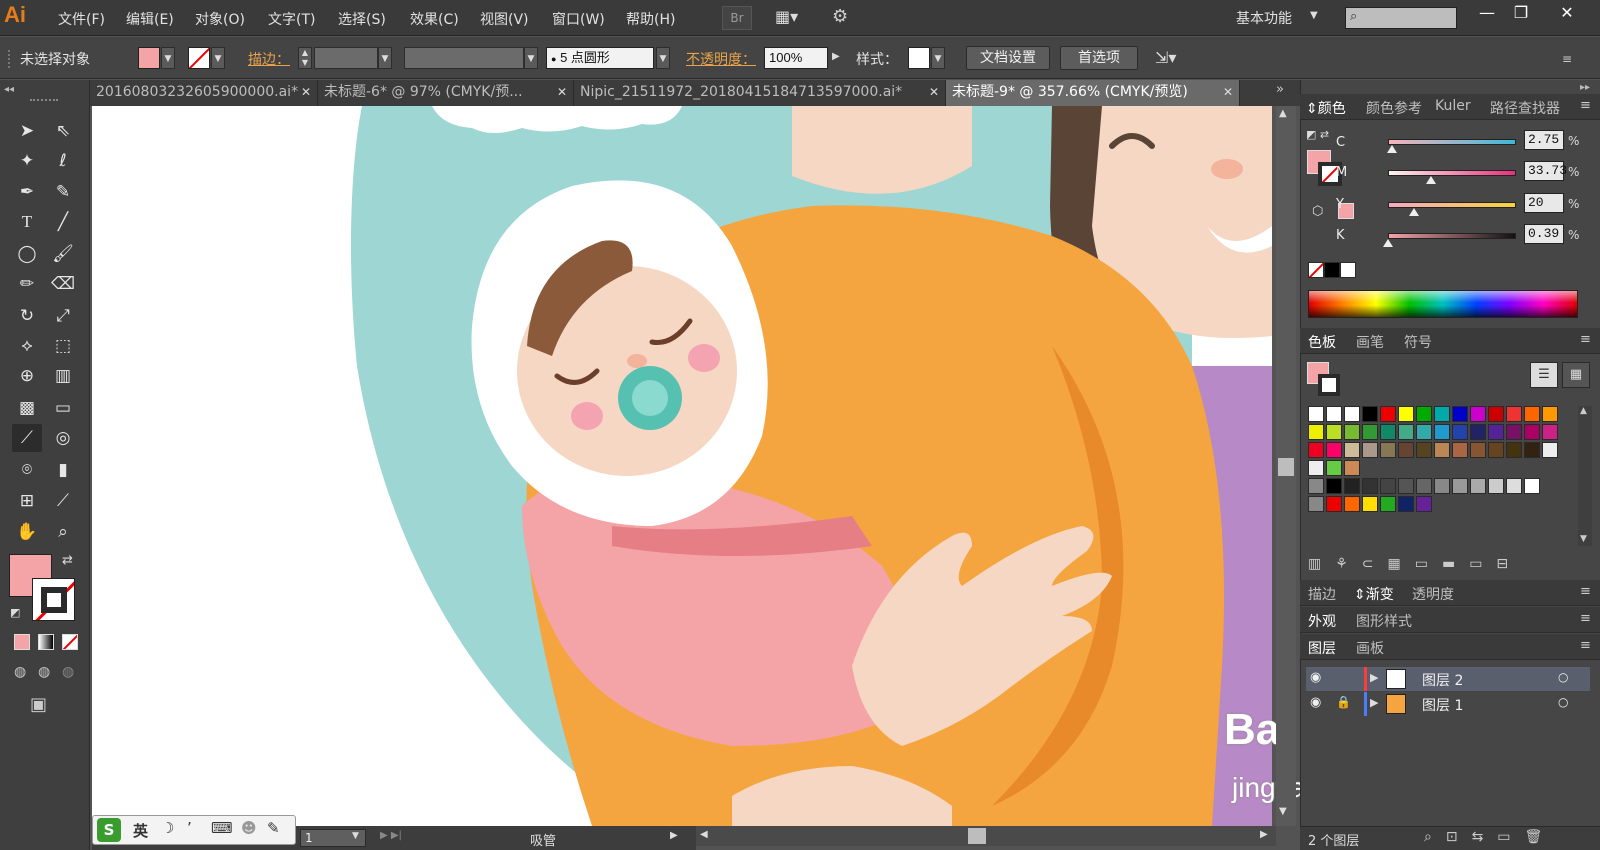 The image size is (1600, 850). What do you see at coordinates (1316, 270) in the screenshot?
I see `none-swatch` at bounding box center [1316, 270].